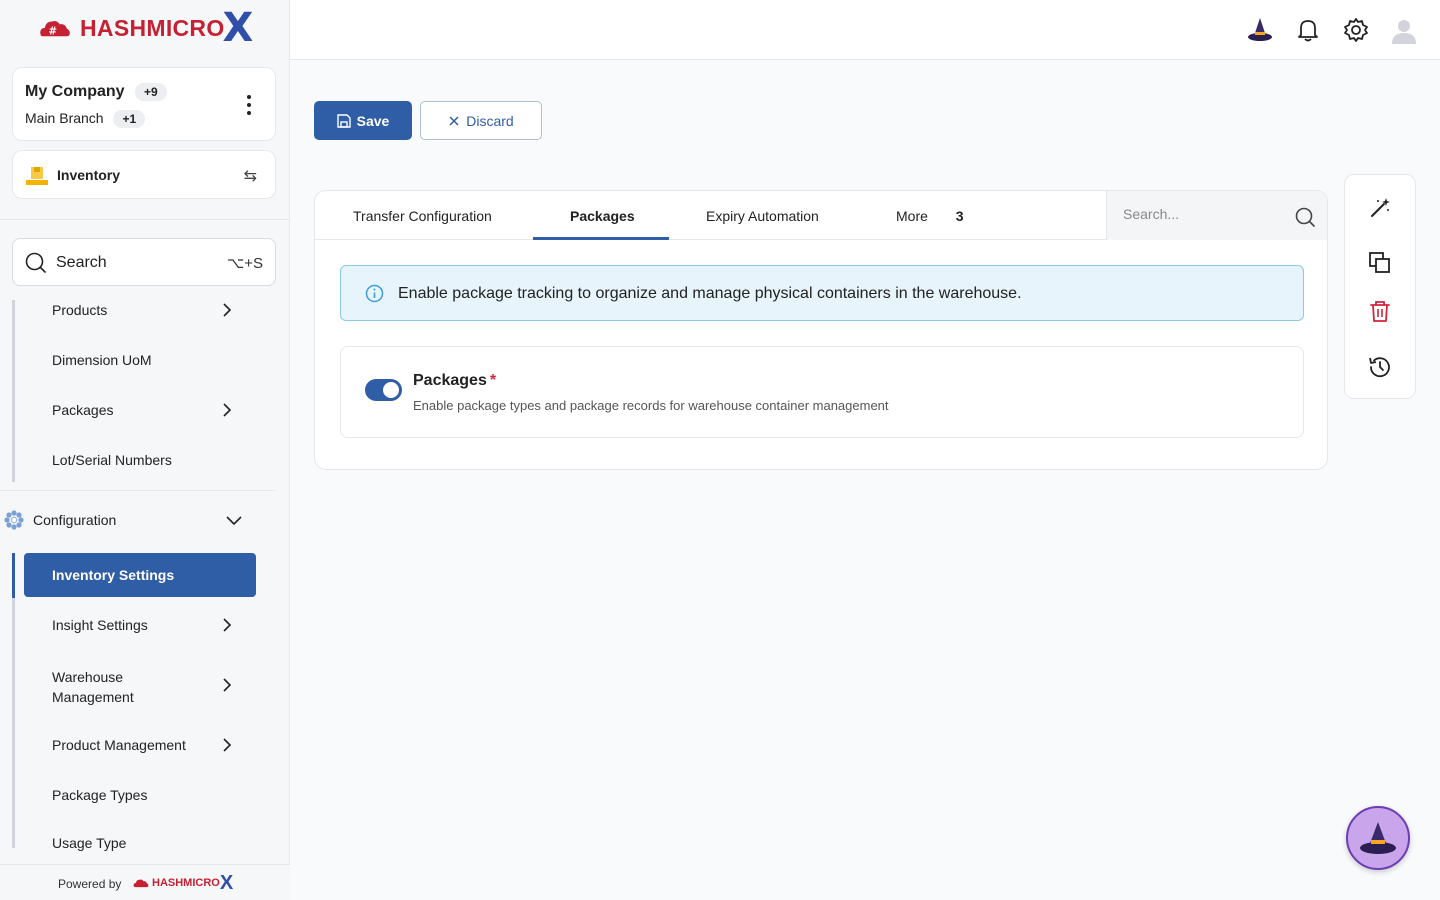 This screenshot has height=900, width=1440. I want to click on info-icon, so click(374, 293).